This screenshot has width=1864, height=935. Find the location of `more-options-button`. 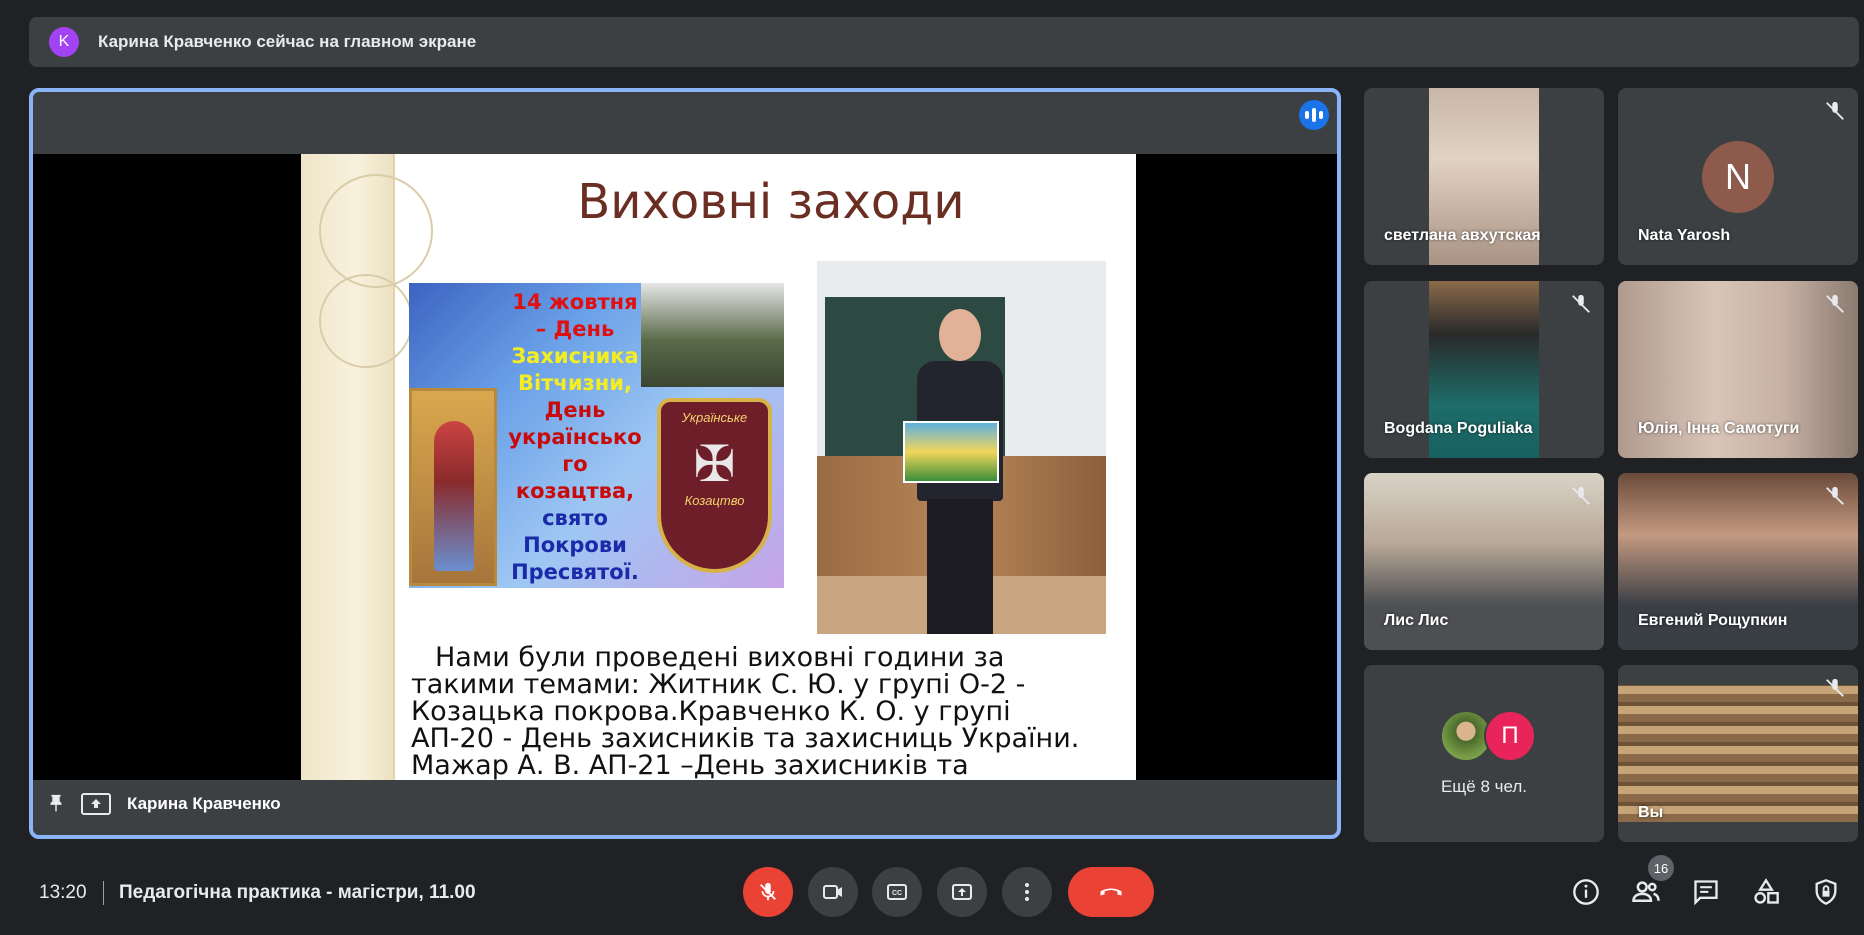

more-options-button is located at coordinates (1027, 892).